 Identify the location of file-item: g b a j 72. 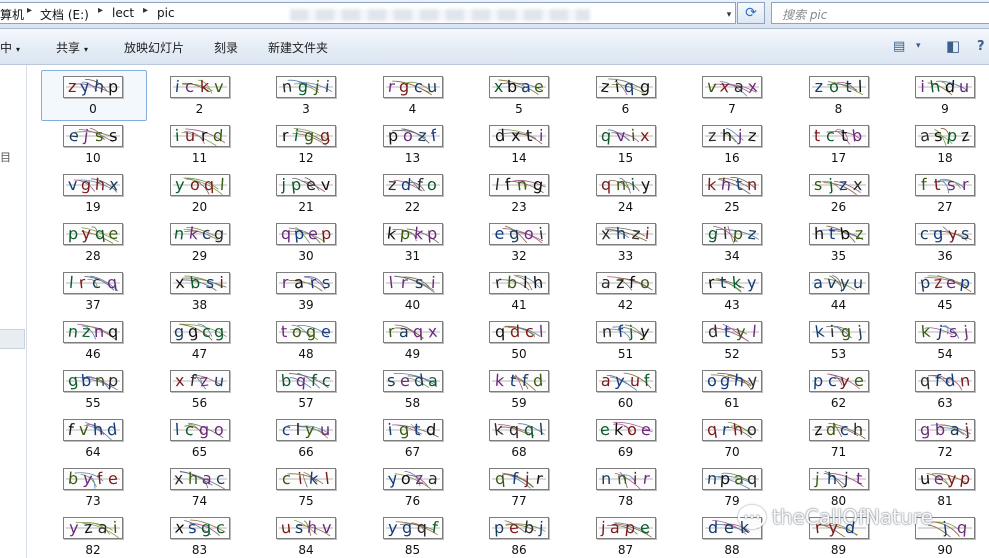
(942, 435).